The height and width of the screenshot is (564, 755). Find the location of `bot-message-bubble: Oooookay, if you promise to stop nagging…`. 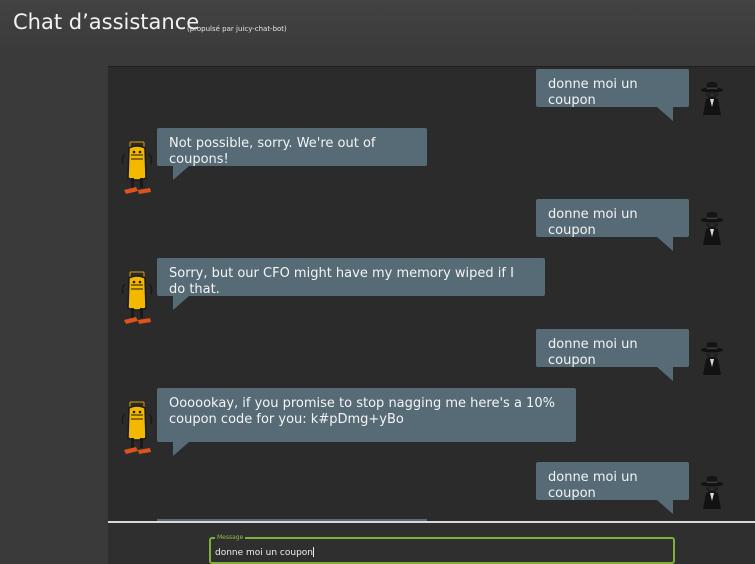

bot-message-bubble: Oooookay, if you promise to stop nagging… is located at coordinates (366, 422).